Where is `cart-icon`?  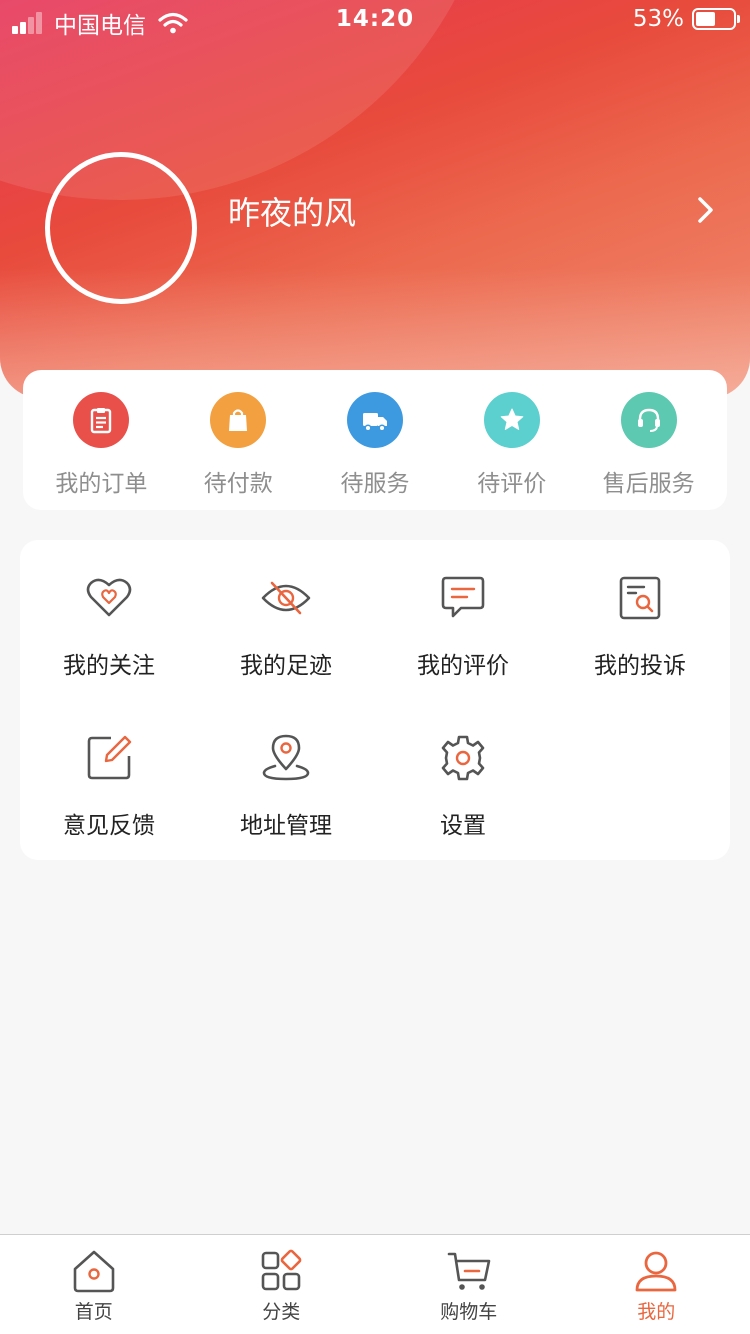
cart-icon is located at coordinates (469, 1271).